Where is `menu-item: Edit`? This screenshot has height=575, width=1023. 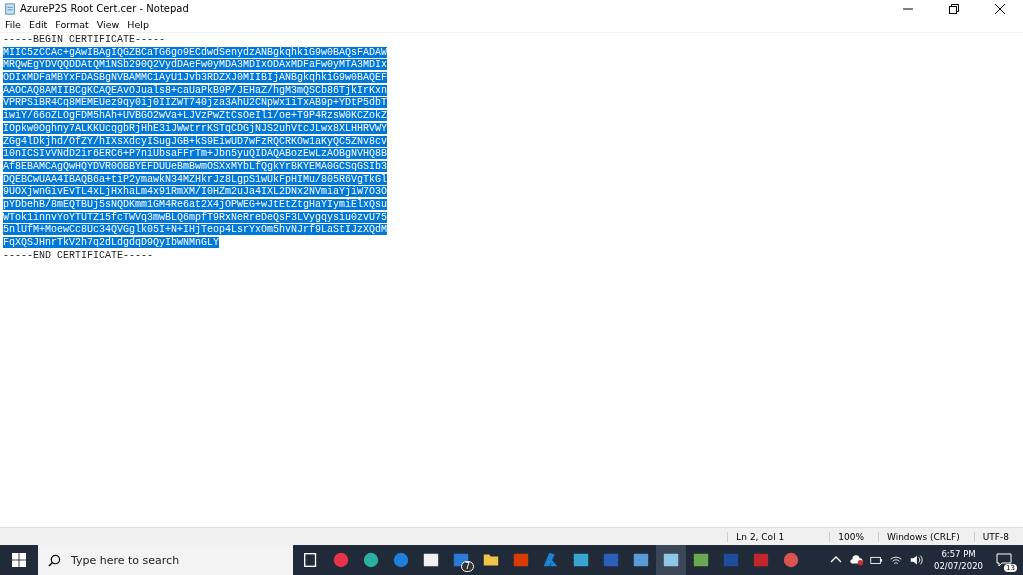
menu-item: Edit is located at coordinates (39, 24).